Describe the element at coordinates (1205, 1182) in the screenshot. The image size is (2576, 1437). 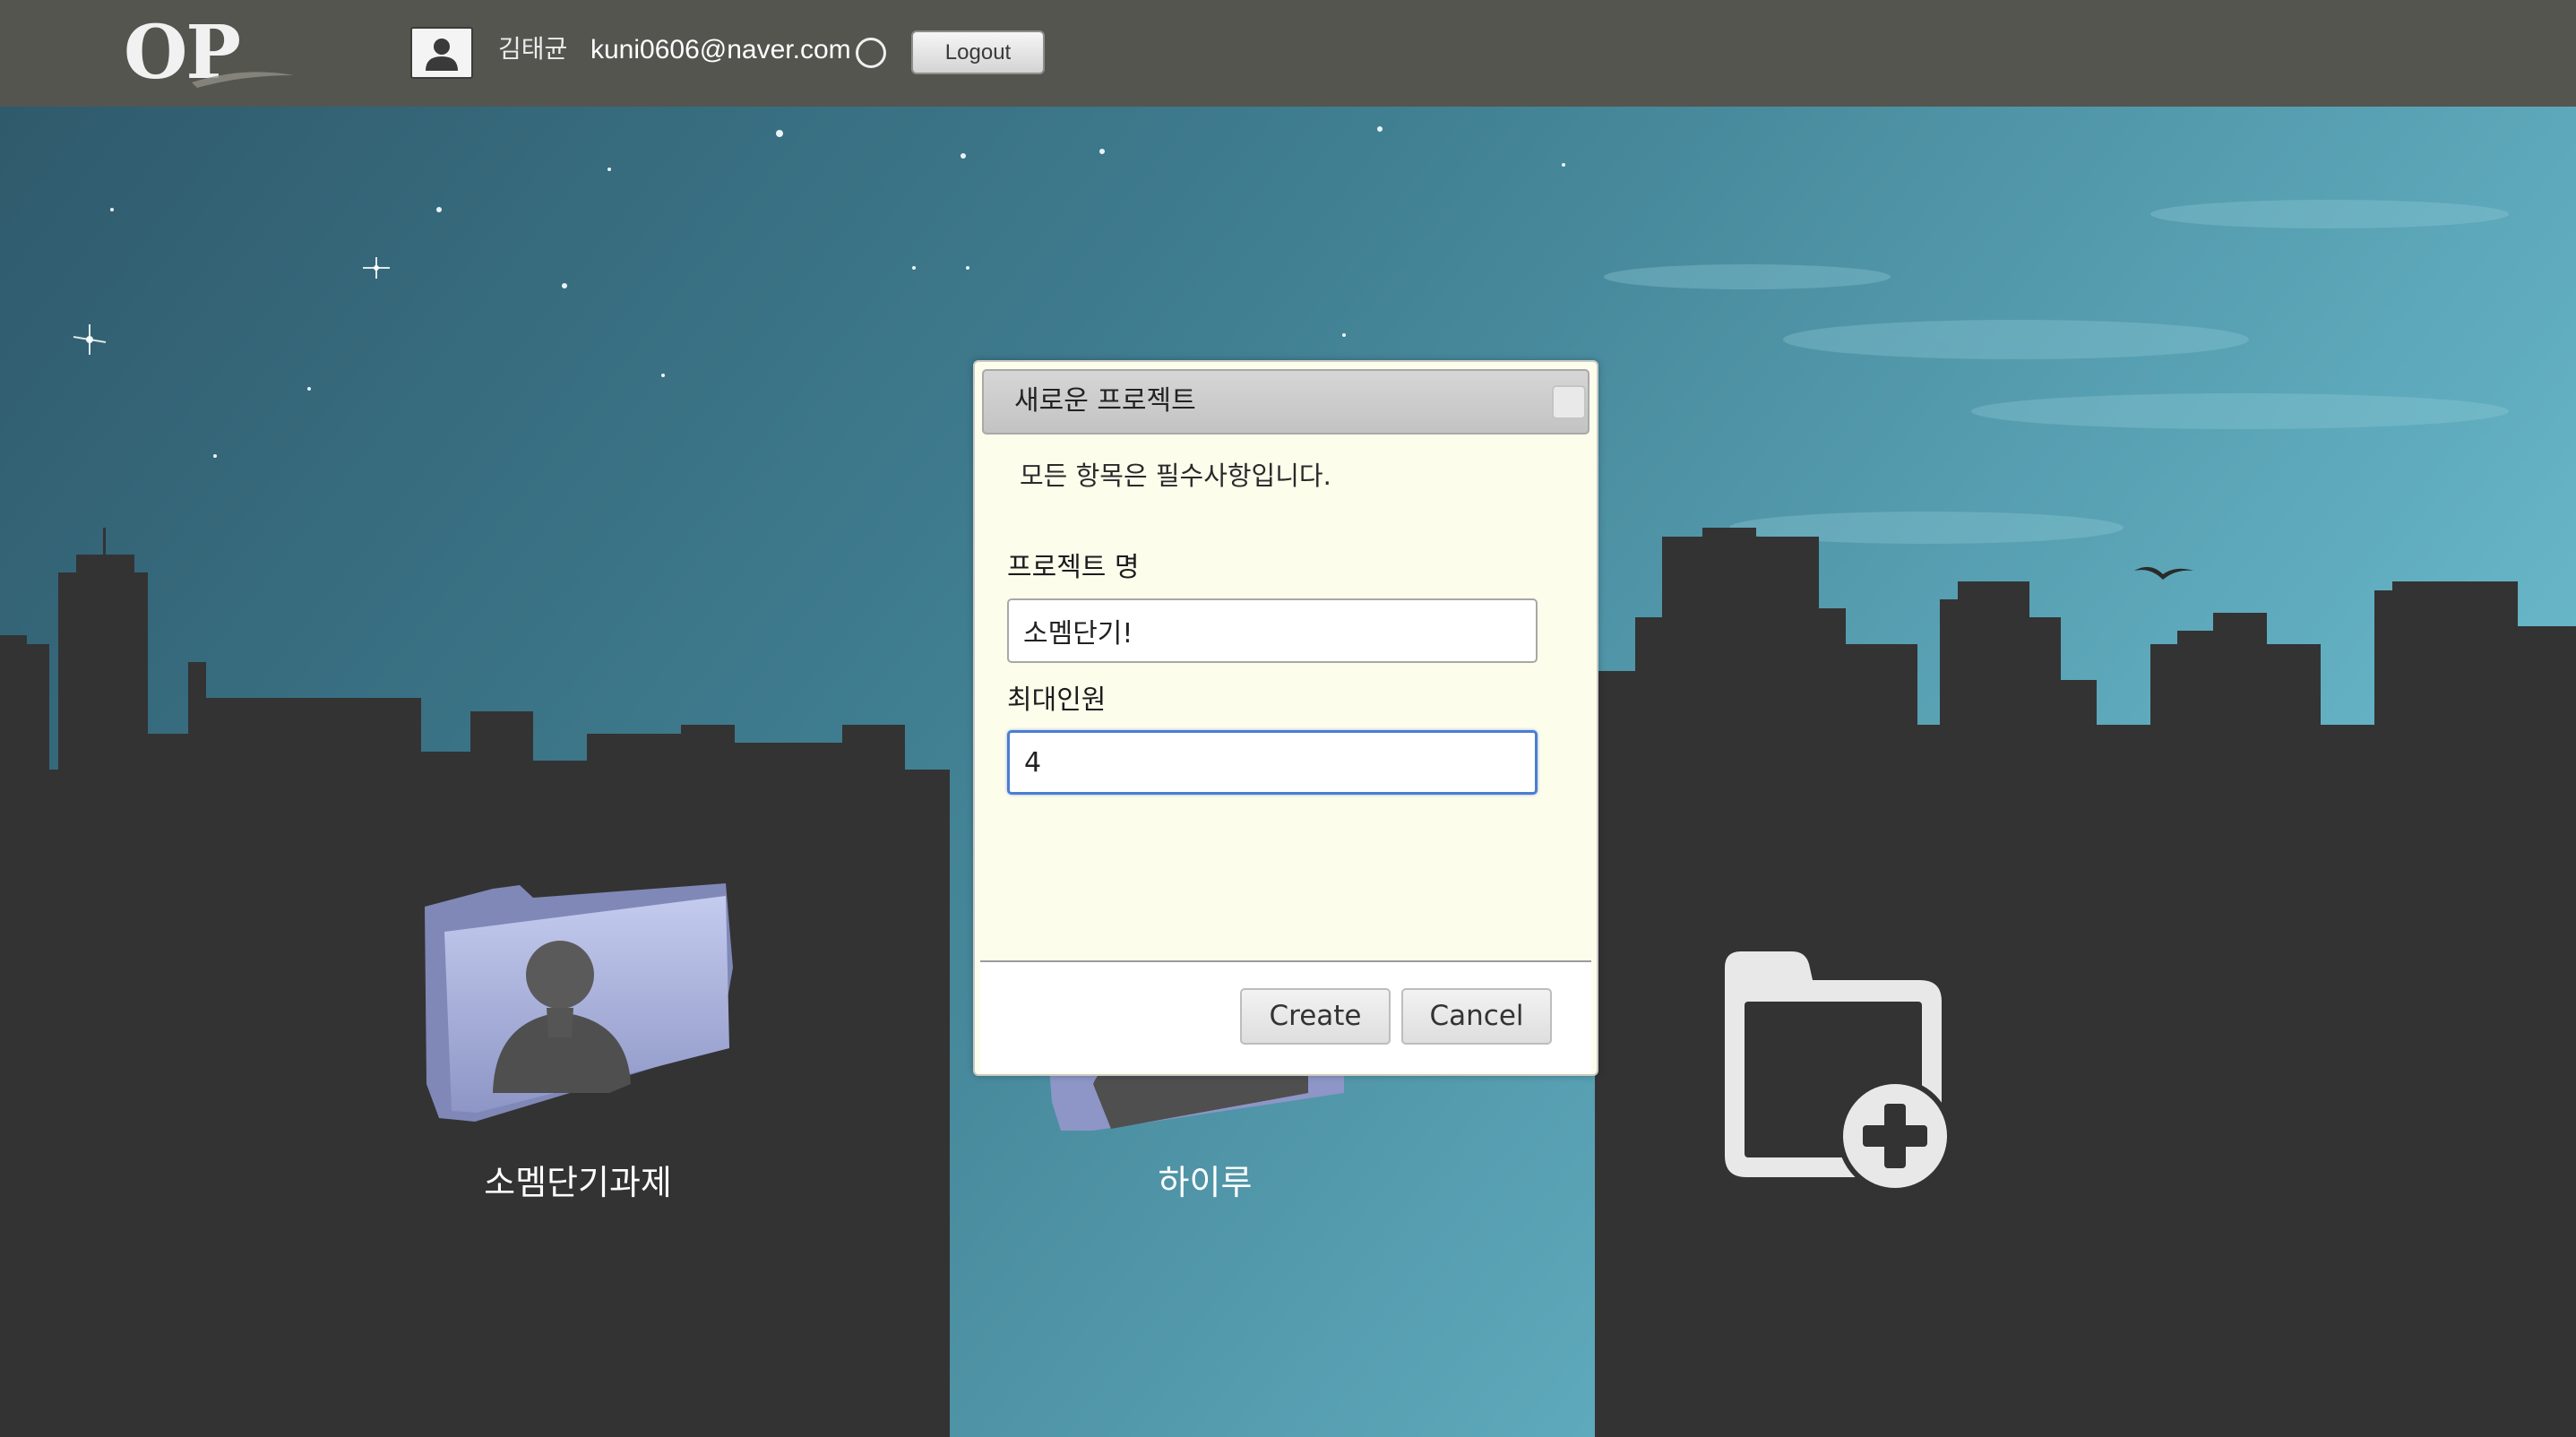
I see `project-title: 하이루` at that location.